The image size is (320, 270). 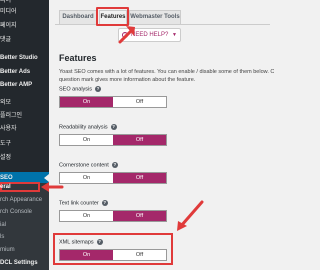 What do you see at coordinates (7, 250) in the screenshot?
I see `submenu-label: mium` at bounding box center [7, 250].